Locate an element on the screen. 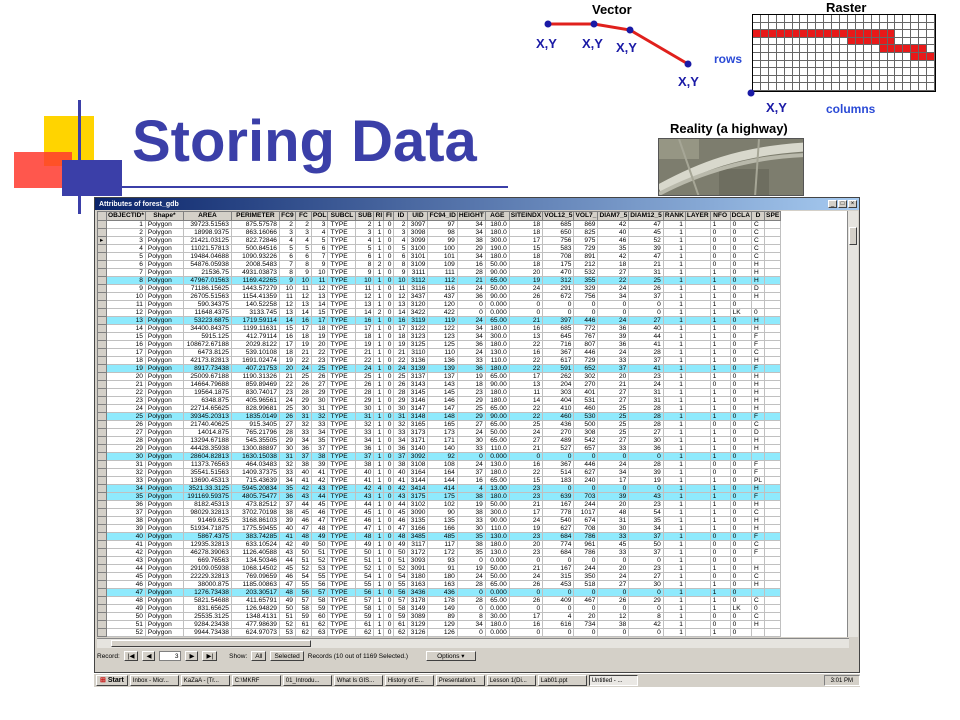 Image resolution: width=960 pixels, height=720 pixels. show-all-button: All is located at coordinates (259, 656).